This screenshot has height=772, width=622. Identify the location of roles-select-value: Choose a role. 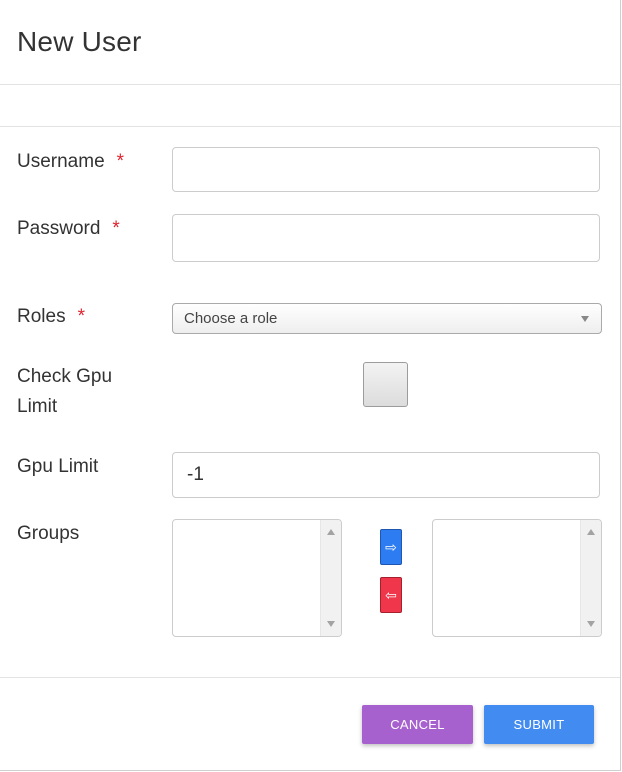
(231, 318).